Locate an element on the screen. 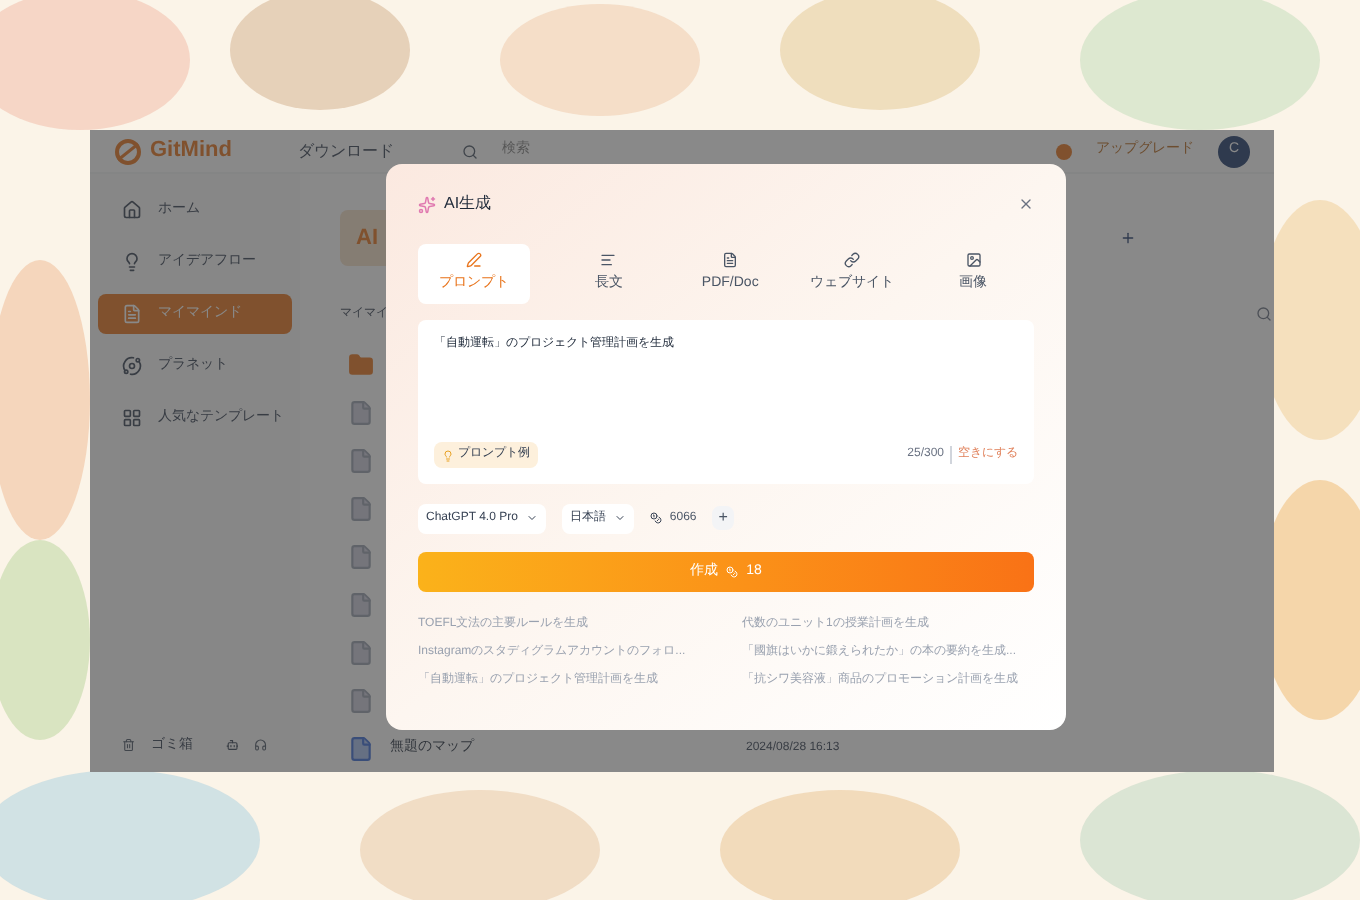  headphones-icon is located at coordinates (261, 745).